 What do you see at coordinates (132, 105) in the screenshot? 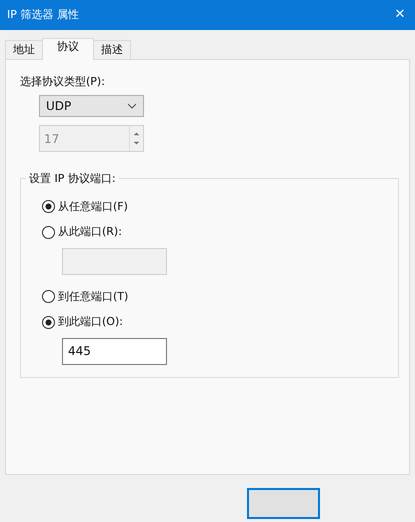
I see `chevron-down-icon` at bounding box center [132, 105].